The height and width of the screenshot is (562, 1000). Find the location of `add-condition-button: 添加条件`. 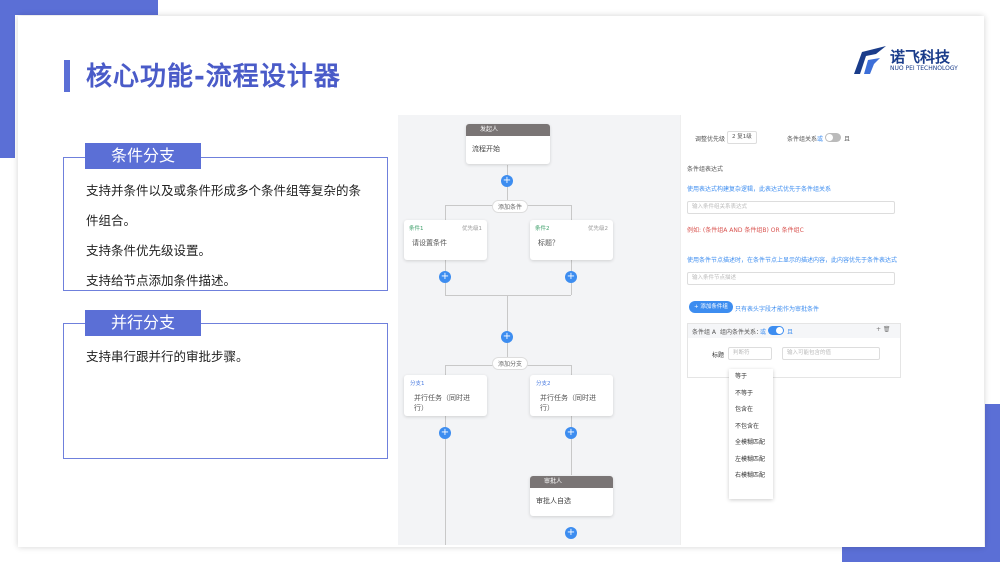

add-condition-button: 添加条件 is located at coordinates (510, 206).